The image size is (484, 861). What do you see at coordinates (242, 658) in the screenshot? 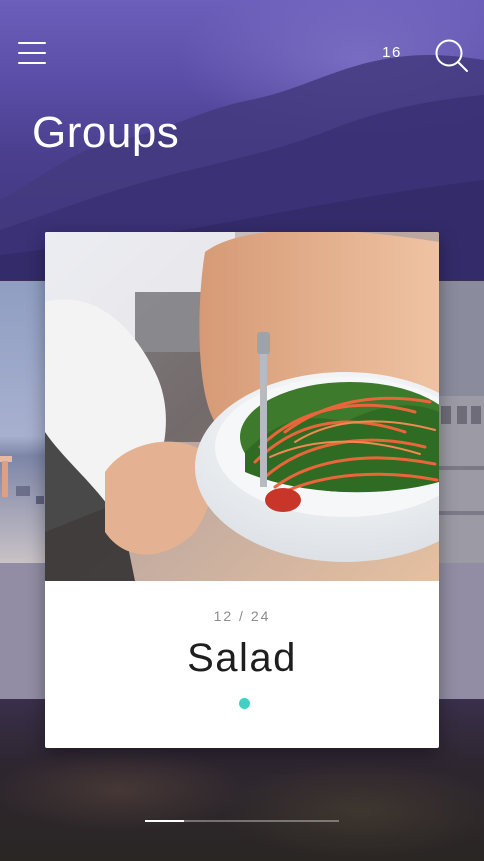
I see `card-title: Salad` at bounding box center [242, 658].